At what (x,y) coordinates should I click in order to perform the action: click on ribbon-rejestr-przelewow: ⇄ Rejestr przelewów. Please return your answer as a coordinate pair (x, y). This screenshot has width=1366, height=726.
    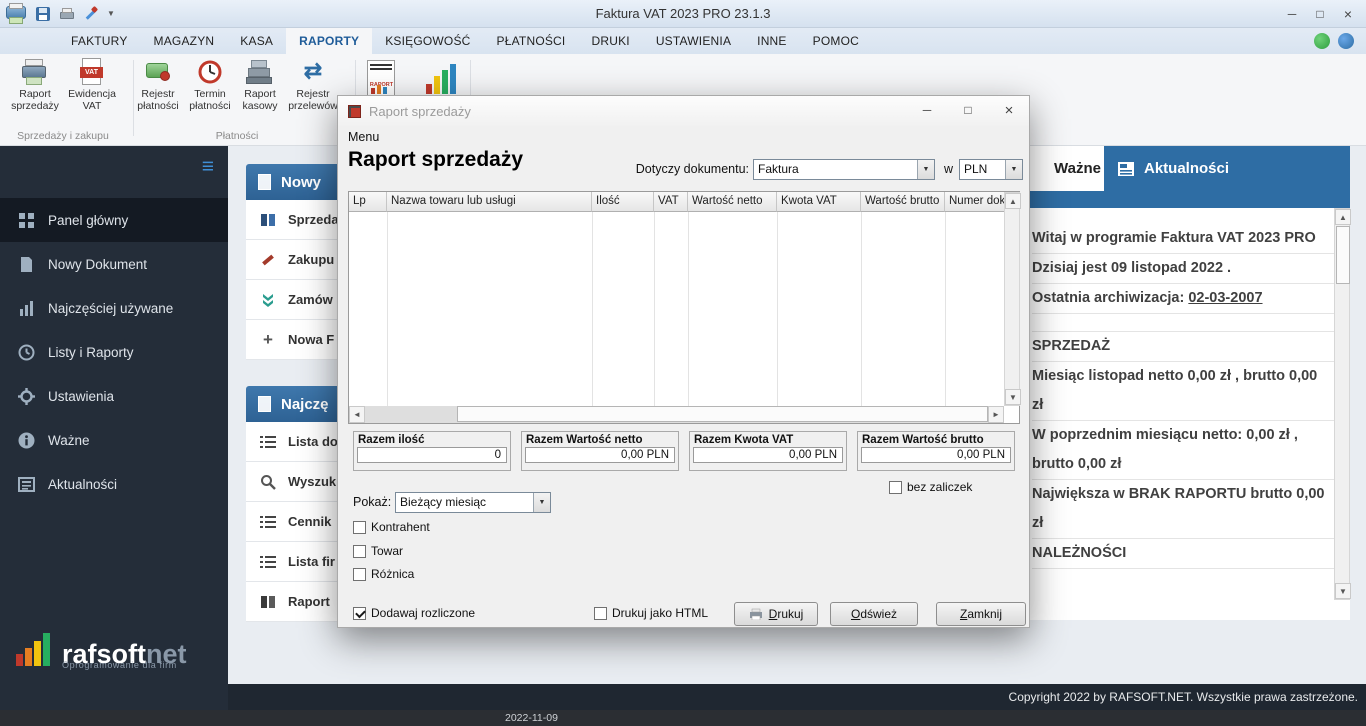
    Looking at the image, I should click on (313, 85).